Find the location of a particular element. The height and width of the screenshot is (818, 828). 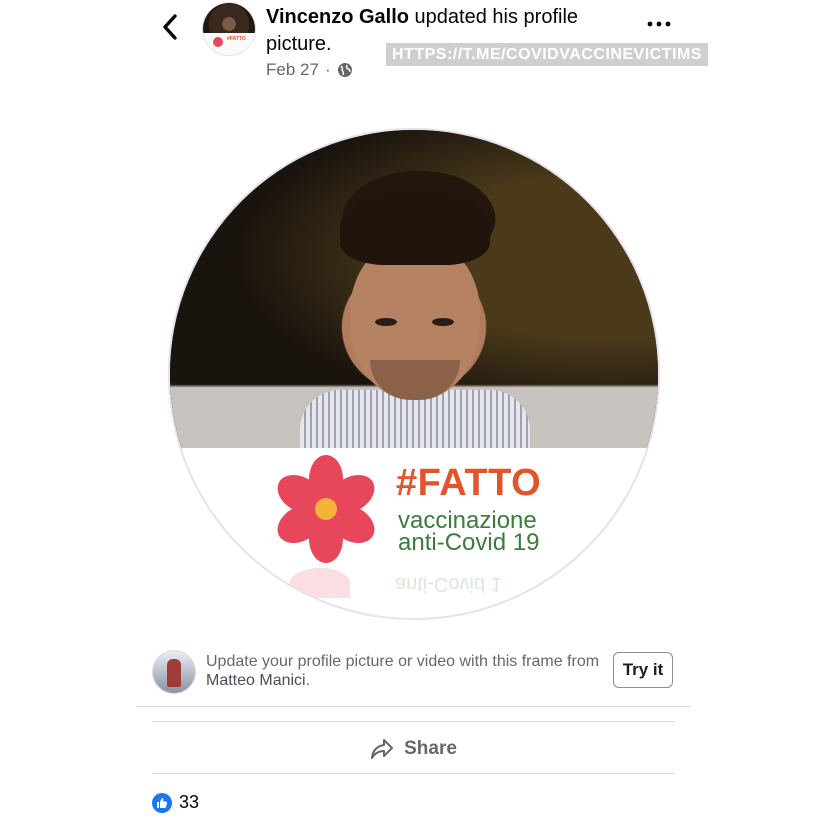

avatar-photo is located at coordinates (229, 18).